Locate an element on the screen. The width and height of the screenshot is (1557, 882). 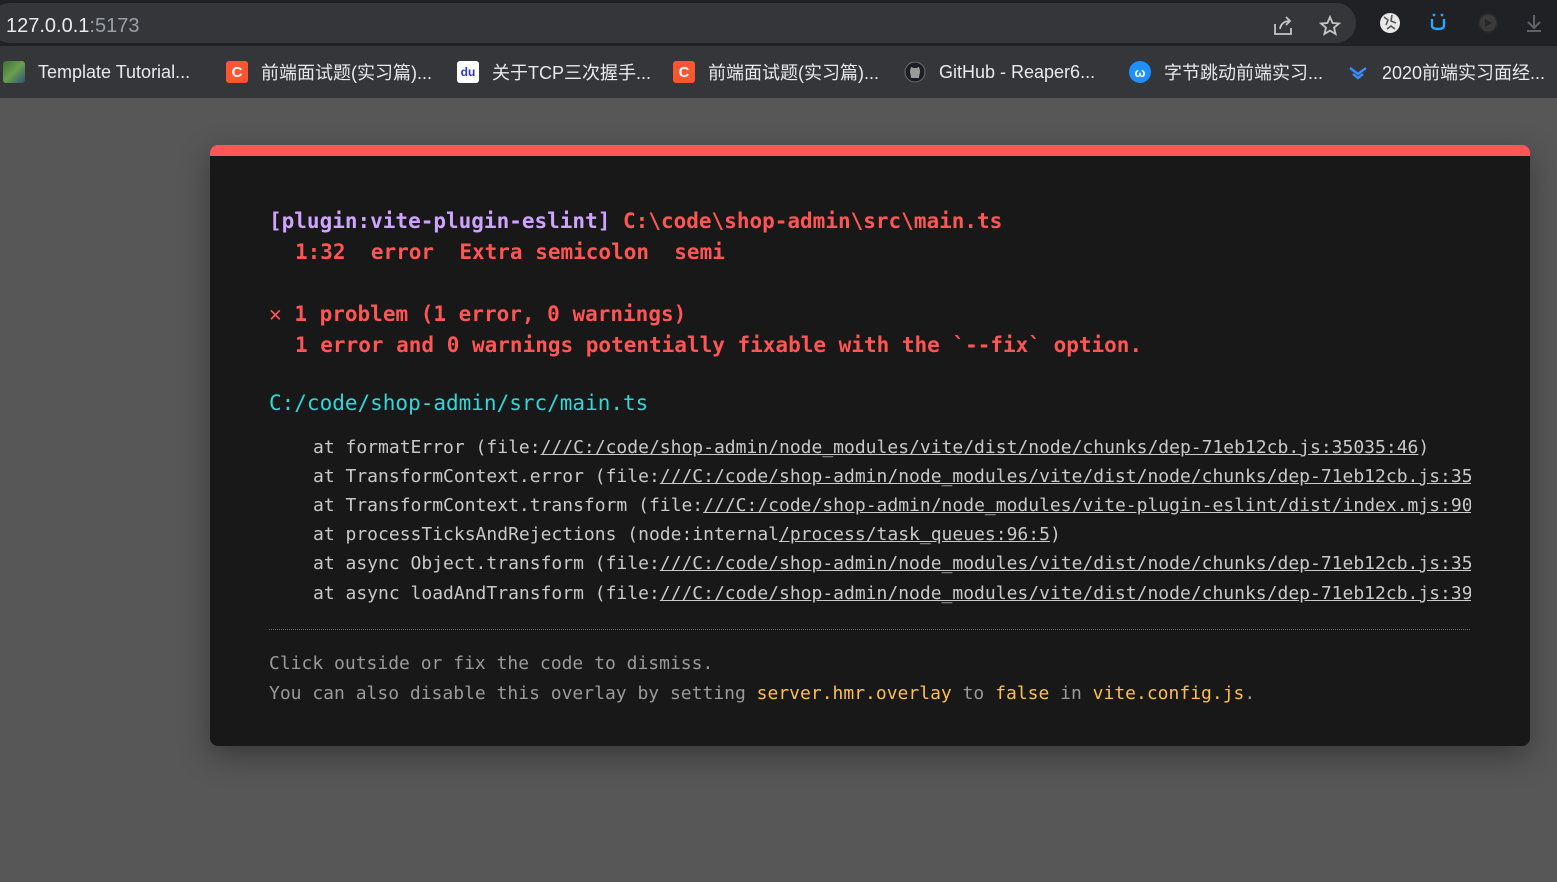
plugin-name: [plugin:vite-plugin-eslint] is located at coordinates (440, 221).